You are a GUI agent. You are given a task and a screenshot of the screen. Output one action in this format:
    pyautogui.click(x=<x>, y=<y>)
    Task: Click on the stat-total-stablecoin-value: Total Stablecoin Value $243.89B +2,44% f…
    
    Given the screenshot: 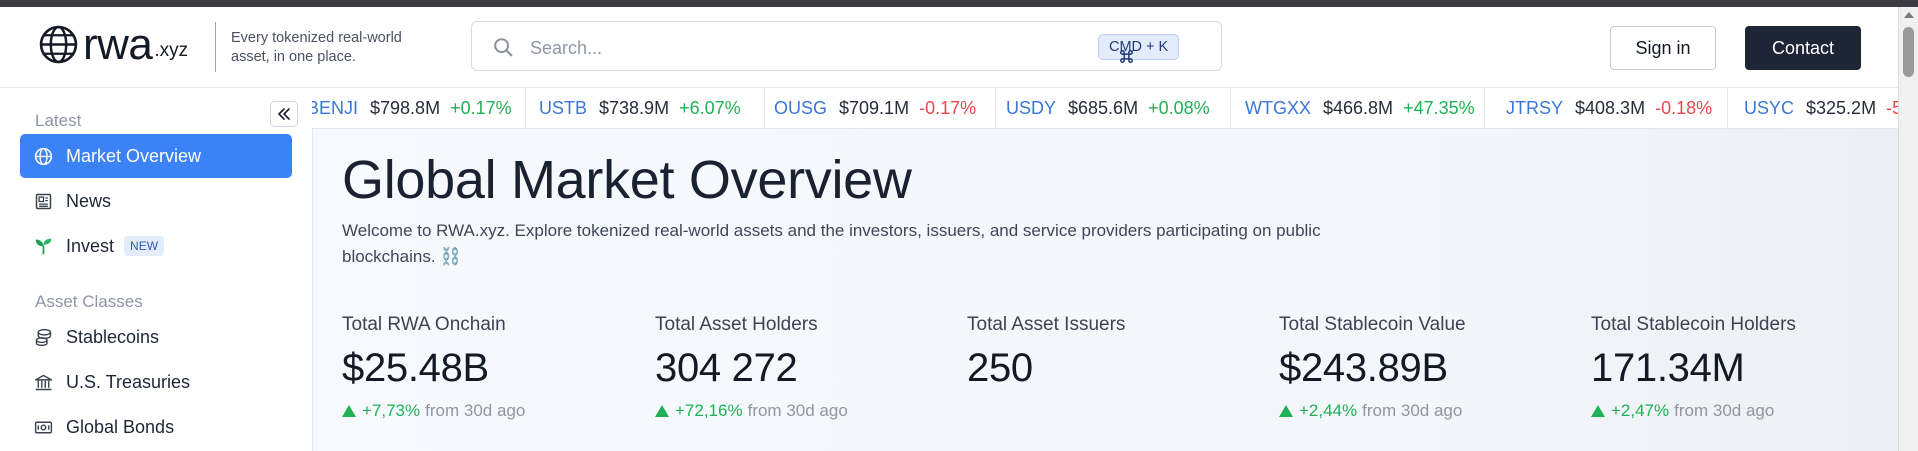 What is the action you would take?
    pyautogui.click(x=1419, y=367)
    